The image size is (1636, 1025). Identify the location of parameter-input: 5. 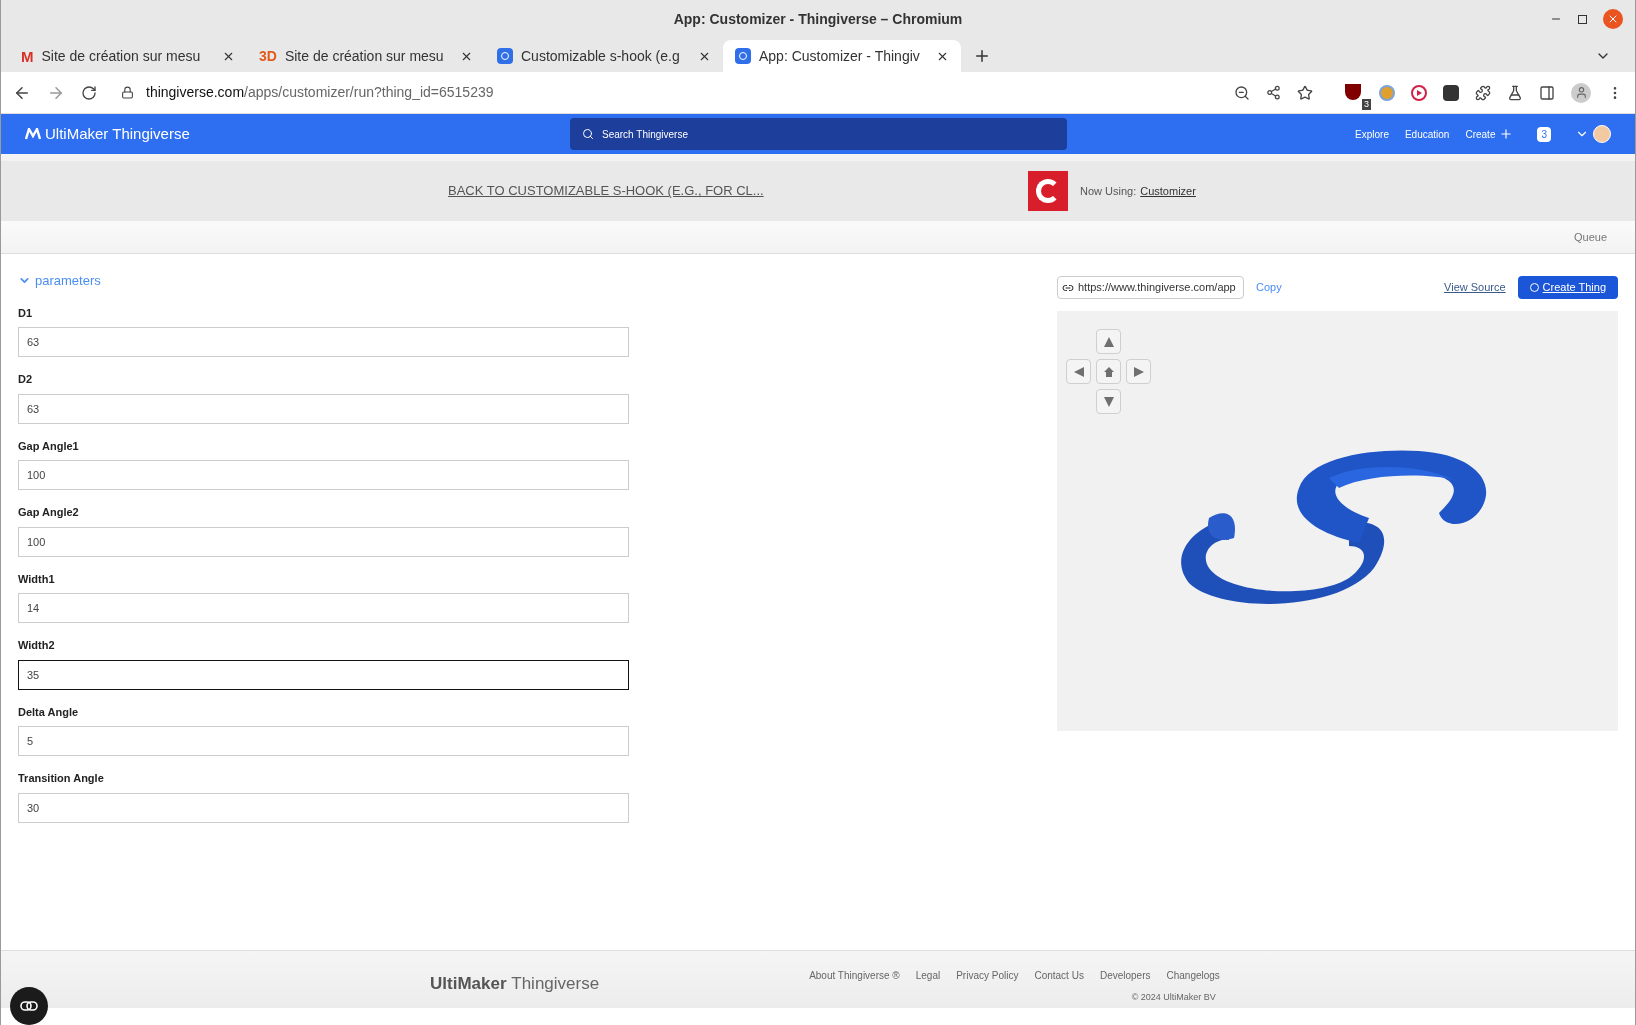
(323, 741).